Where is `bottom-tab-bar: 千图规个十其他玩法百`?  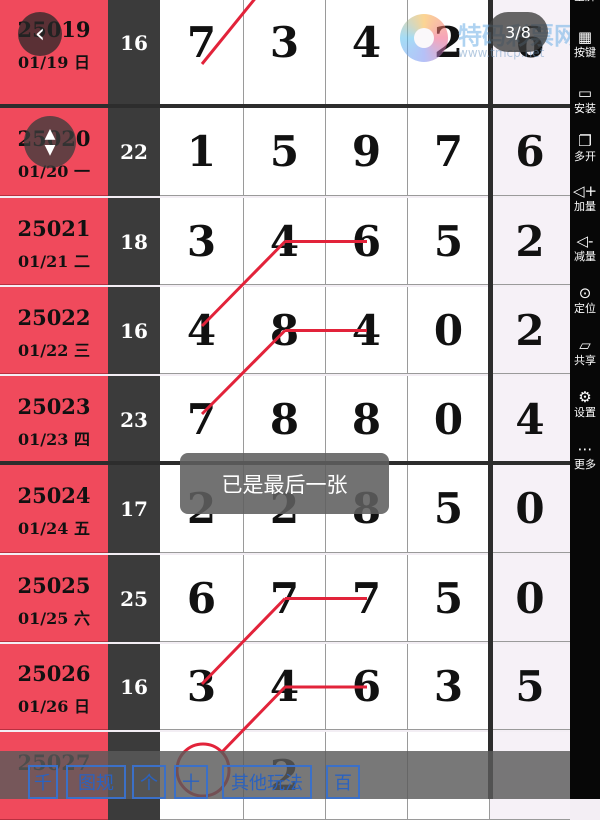
bottom-tab-bar: 千图规个十其他玩法百 is located at coordinates (285, 775).